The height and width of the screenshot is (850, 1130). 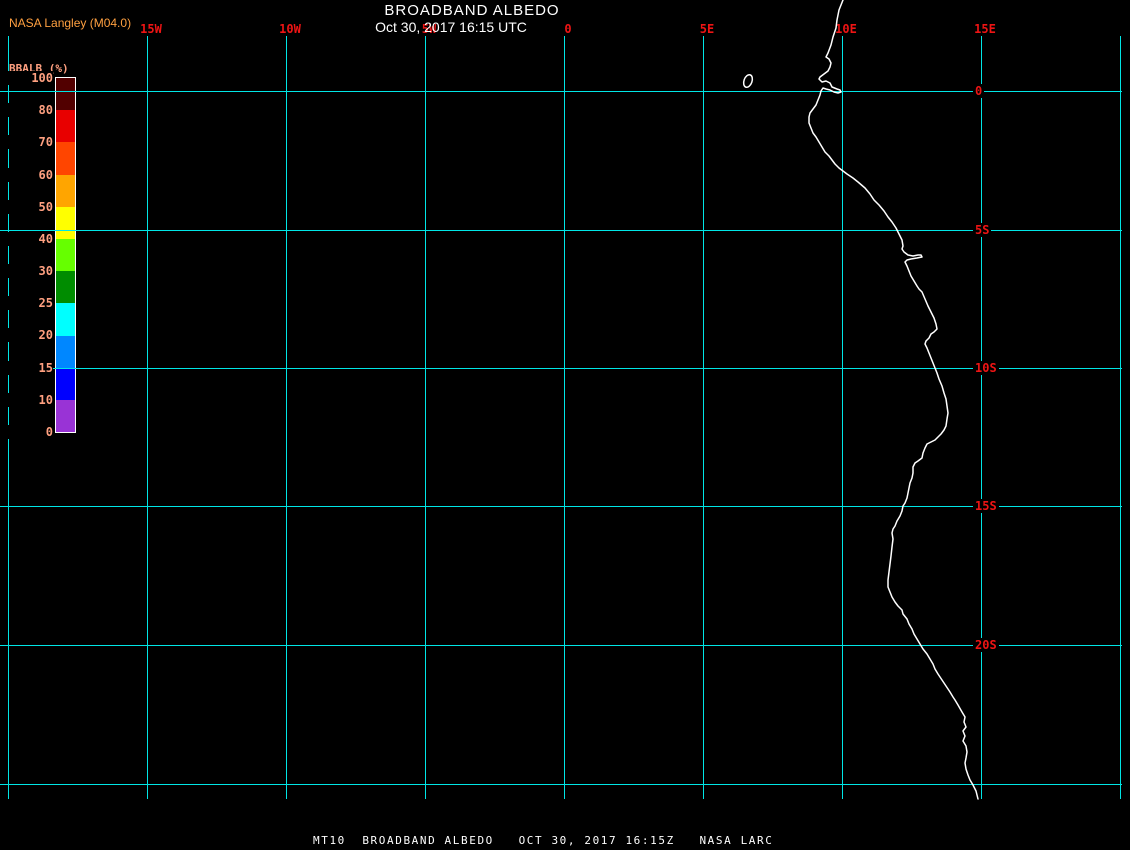 What do you see at coordinates (748, 81) in the screenshot?
I see `island-outline` at bounding box center [748, 81].